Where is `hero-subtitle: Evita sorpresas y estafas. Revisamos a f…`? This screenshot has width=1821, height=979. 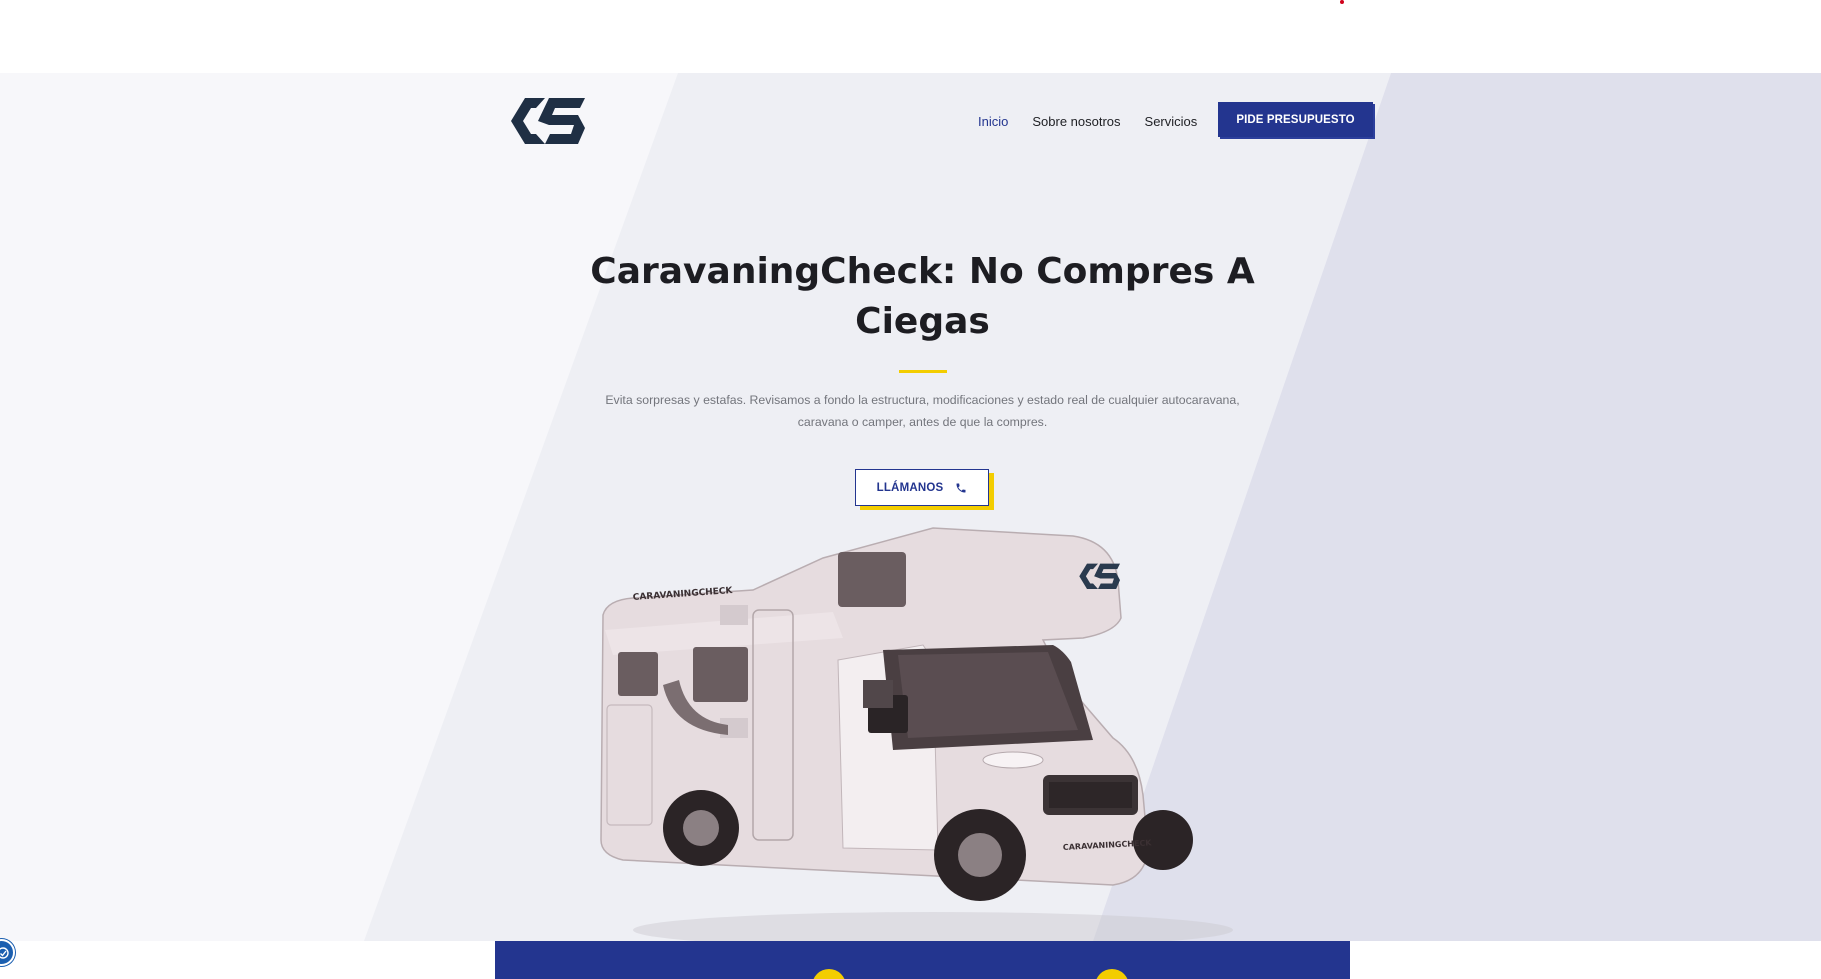
hero-subtitle: Evita sorpresas y estafas. Revisamos a f… is located at coordinates (922, 411).